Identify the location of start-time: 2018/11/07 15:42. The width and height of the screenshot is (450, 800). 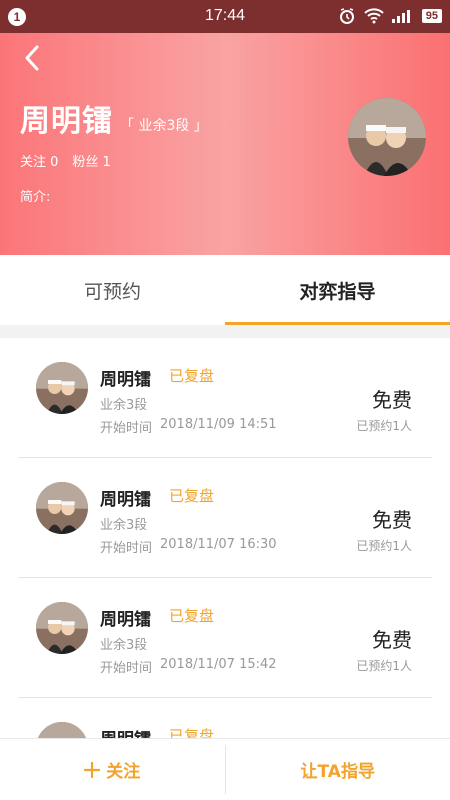
(218, 664).